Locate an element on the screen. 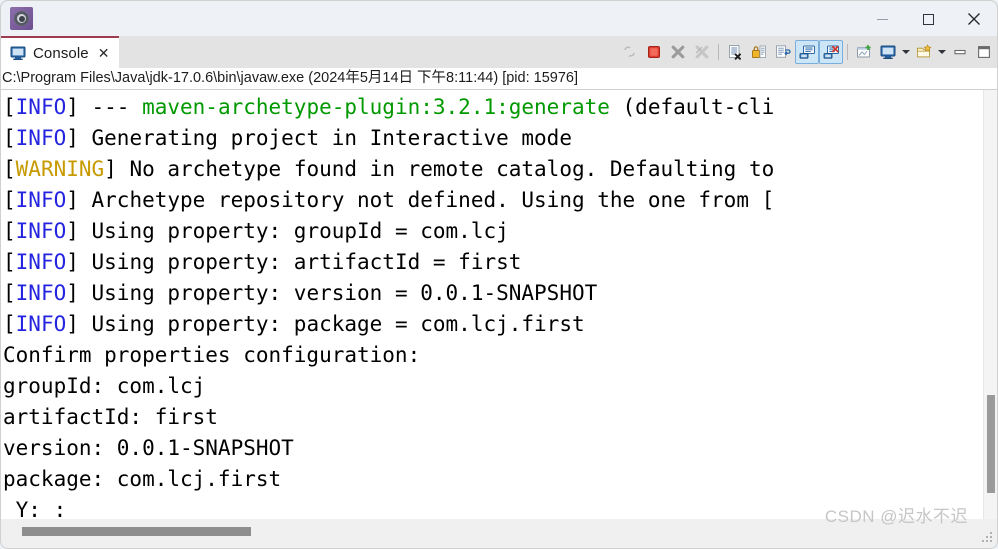  console-segment-plain: (default-cli is located at coordinates (692, 107).